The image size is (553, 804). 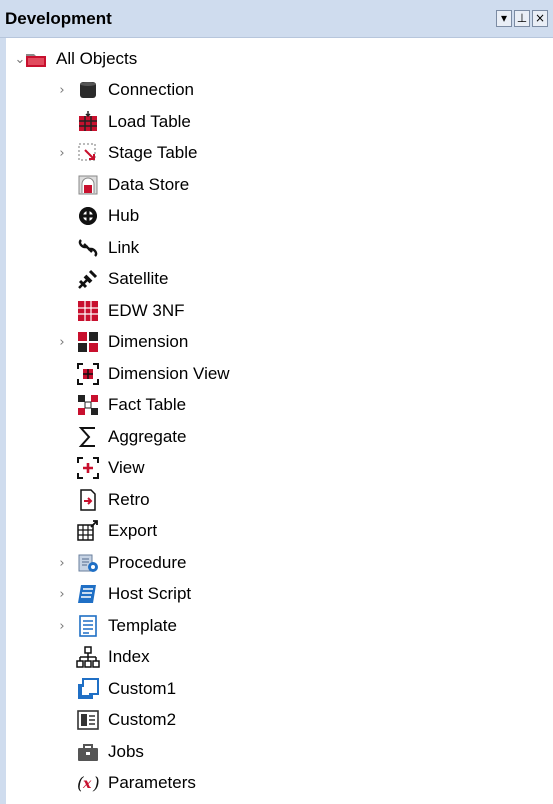 I want to click on tree-item-satellite: Satellite, so click(x=122, y=279).